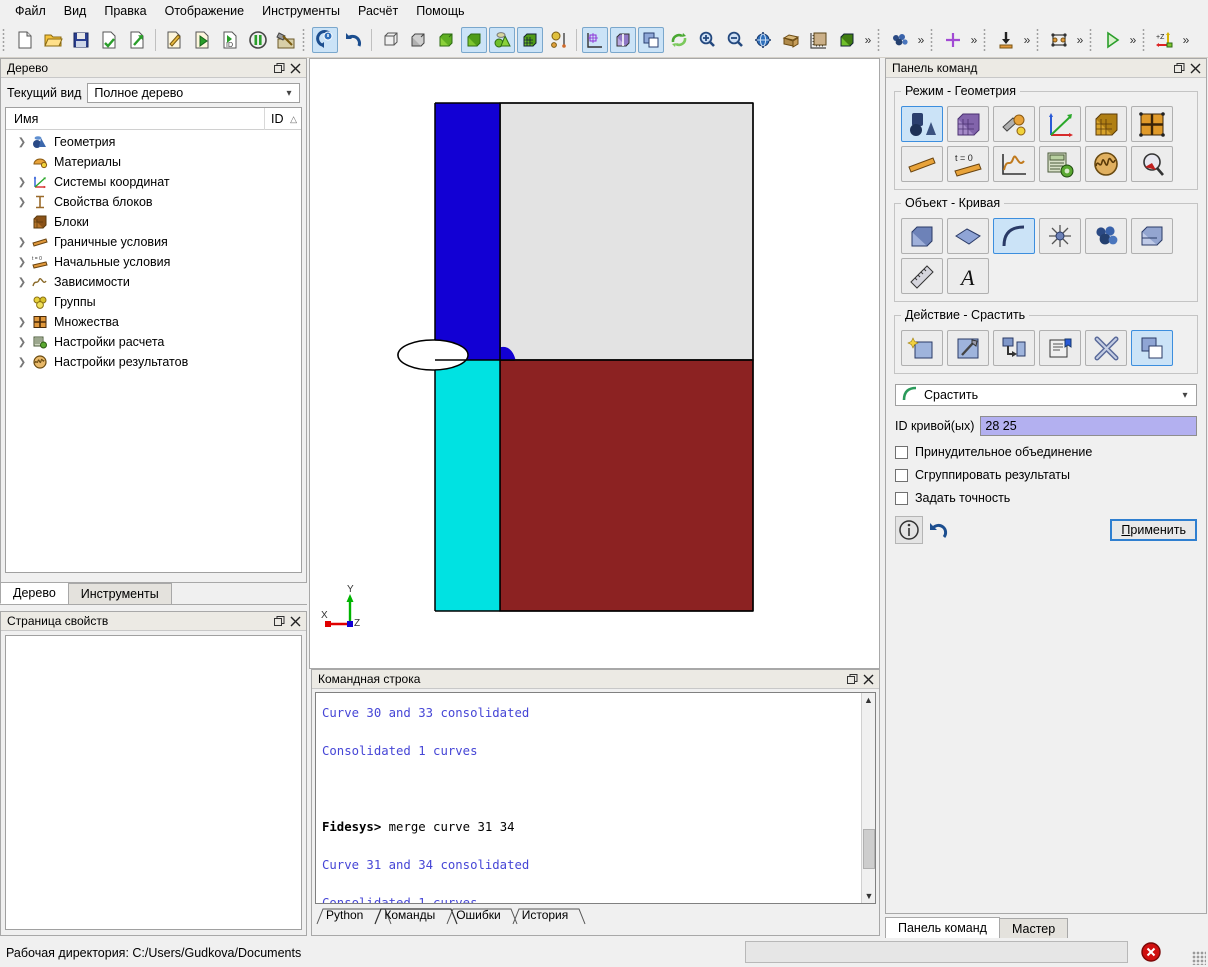 This screenshot has height=967, width=1208. Describe the element at coordinates (1151, 952) in the screenshot. I see `stop-icon` at that location.